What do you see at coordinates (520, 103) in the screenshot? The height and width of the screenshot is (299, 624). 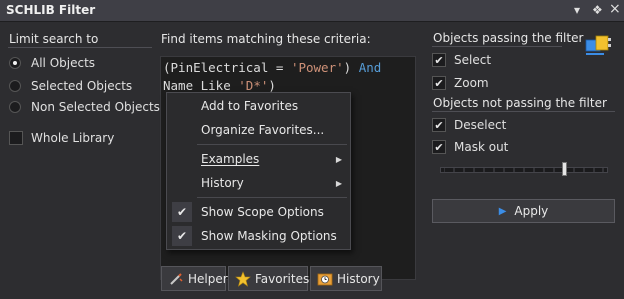 I see `not-passing-heading: Objects not passing the filter` at bounding box center [520, 103].